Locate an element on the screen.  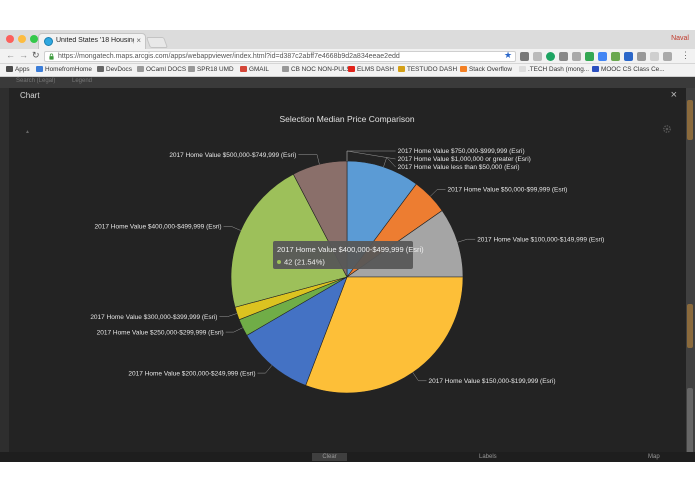
bookmark-star-icon: ★ is located at coordinates (508, 55).